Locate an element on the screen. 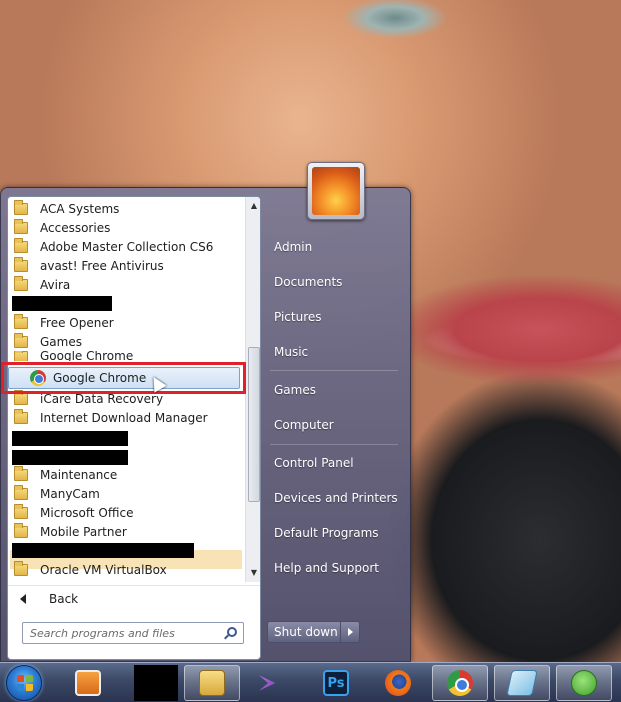 The image size is (621, 702). windows-explorer-icon is located at coordinates (212, 683).